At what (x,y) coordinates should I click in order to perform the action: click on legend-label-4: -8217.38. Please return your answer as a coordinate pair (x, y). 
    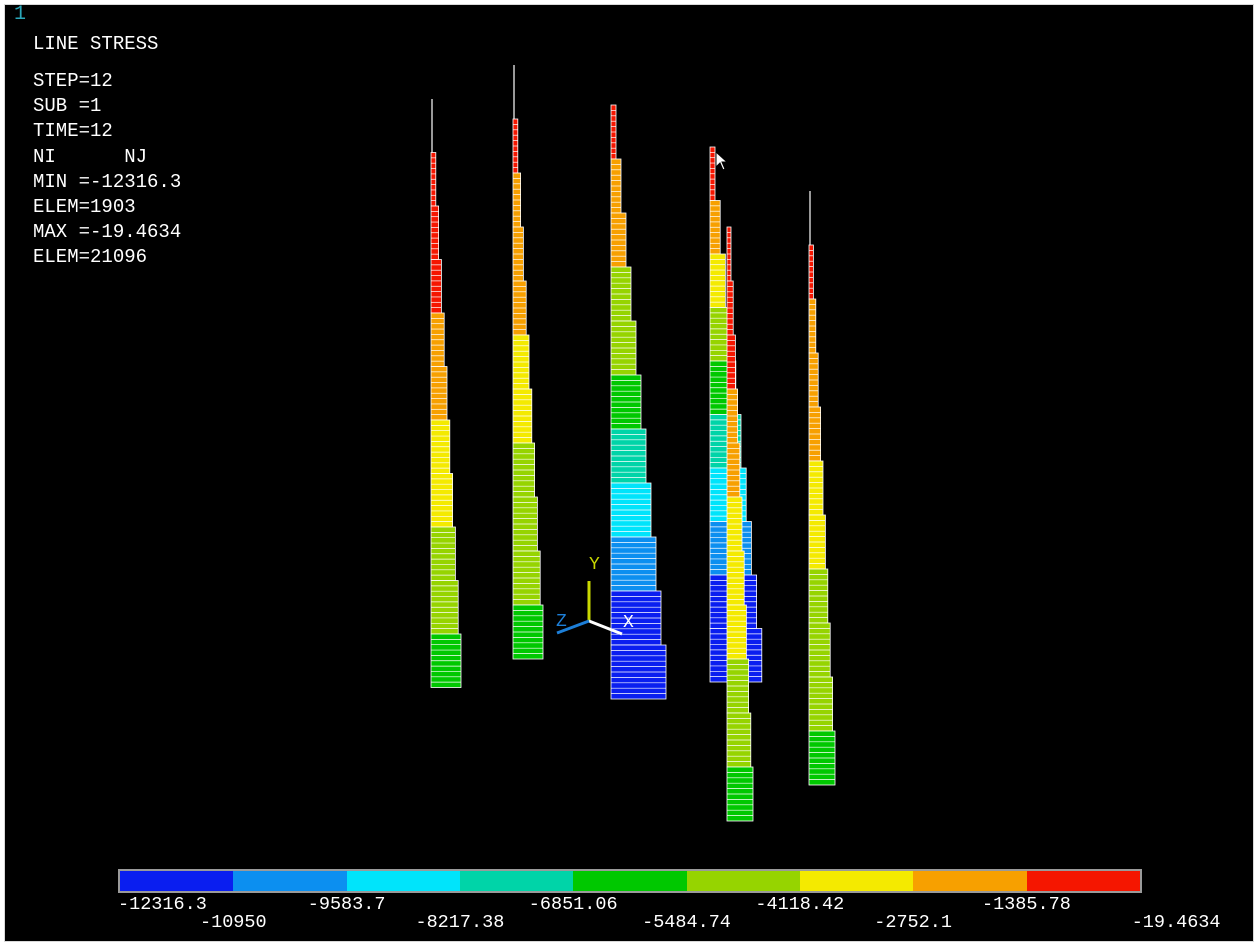
    Looking at the image, I should click on (460, 922).